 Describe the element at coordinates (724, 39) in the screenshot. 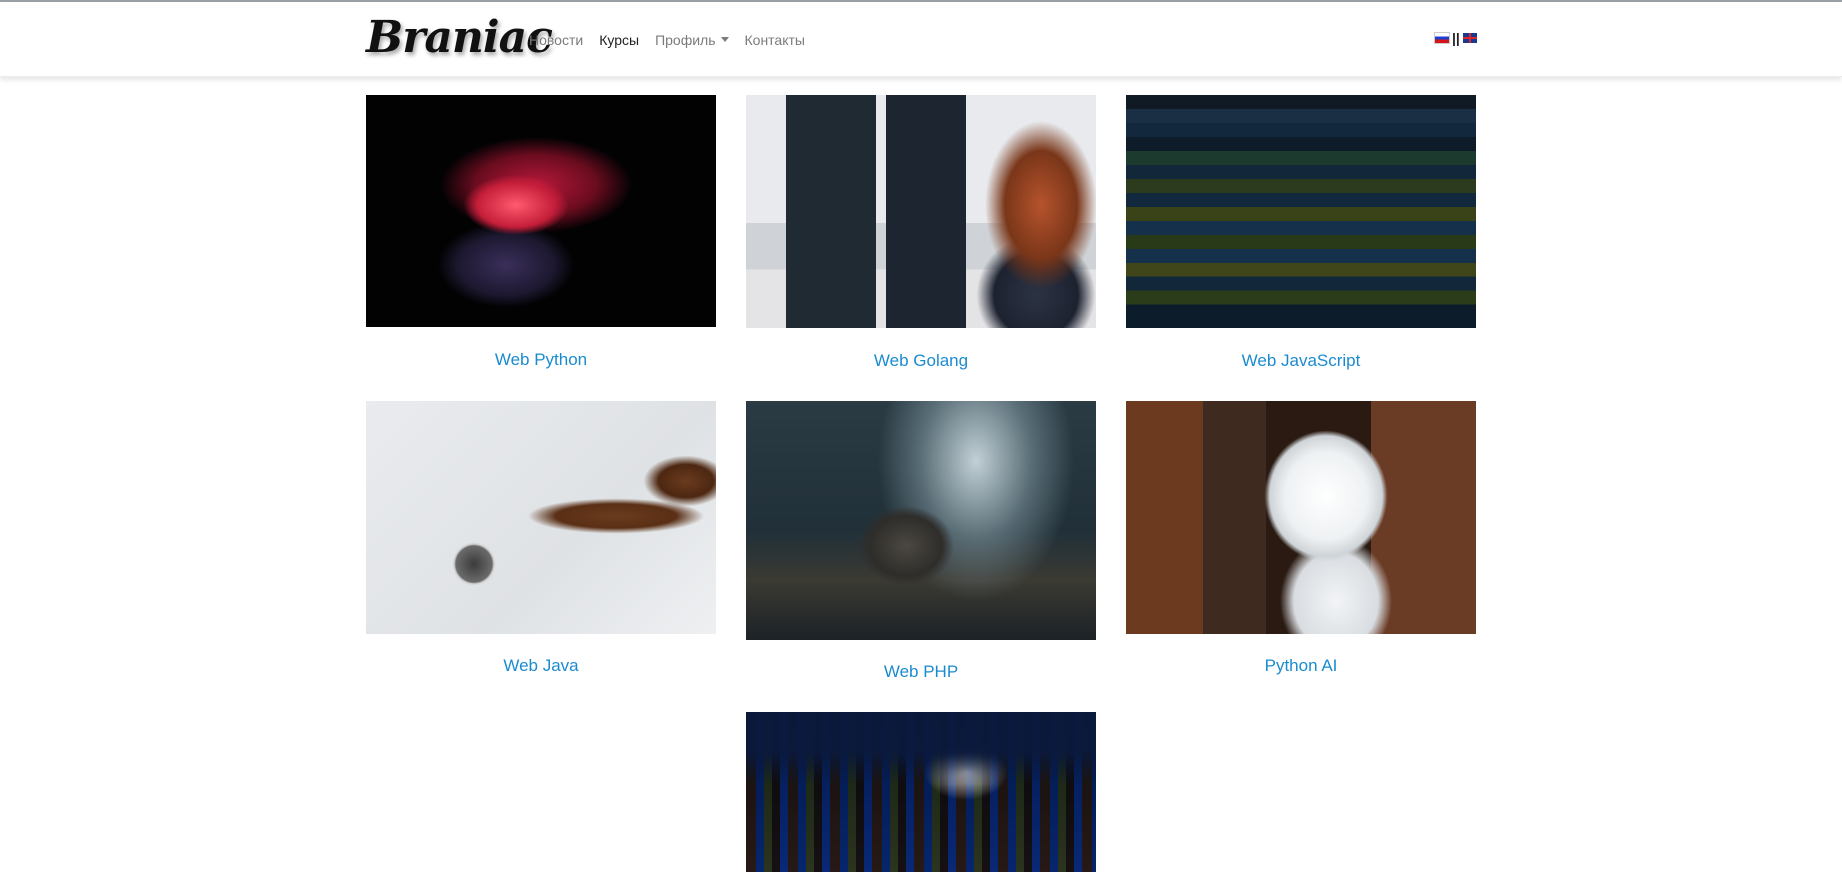

I see `chevron-down-icon` at that location.